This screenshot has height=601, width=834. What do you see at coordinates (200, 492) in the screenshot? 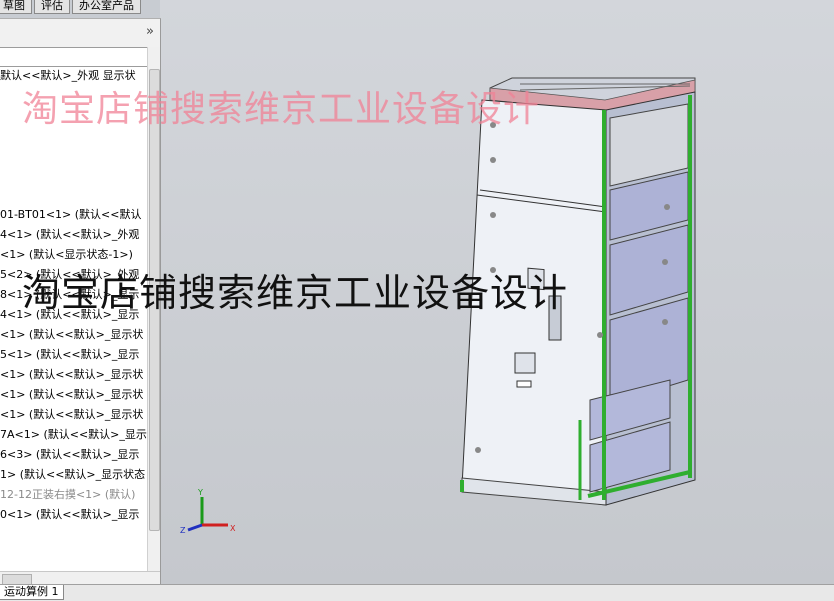
I see `axis-y-label: Y` at bounding box center [200, 492].